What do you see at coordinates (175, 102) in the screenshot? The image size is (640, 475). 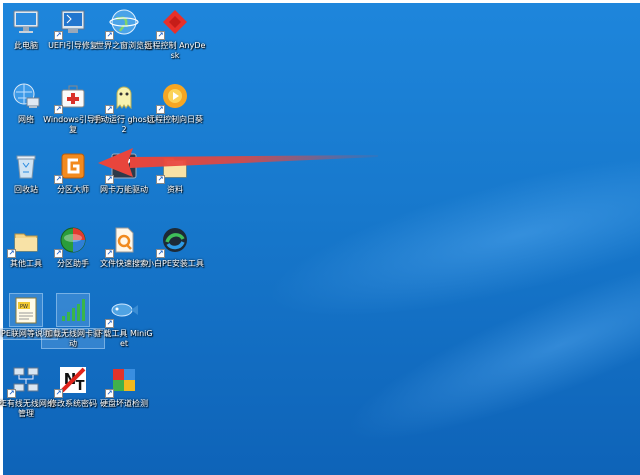 I see `desktop-icon-sunflower: ↗ 远程控制向日葵` at bounding box center [175, 102].